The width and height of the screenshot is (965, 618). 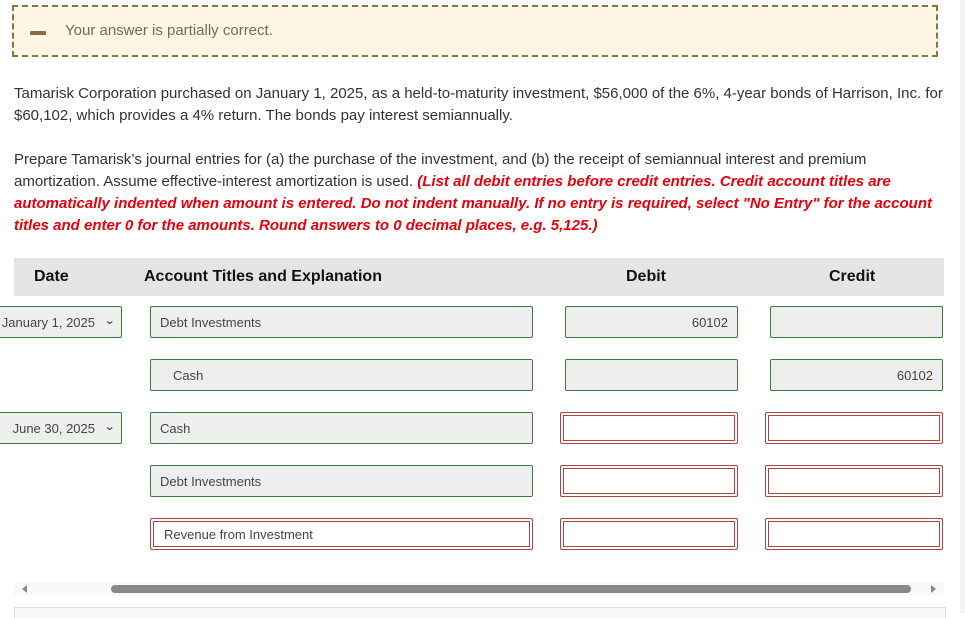 What do you see at coordinates (53, 428) in the screenshot?
I see `date-value: June 30, 2025` at bounding box center [53, 428].